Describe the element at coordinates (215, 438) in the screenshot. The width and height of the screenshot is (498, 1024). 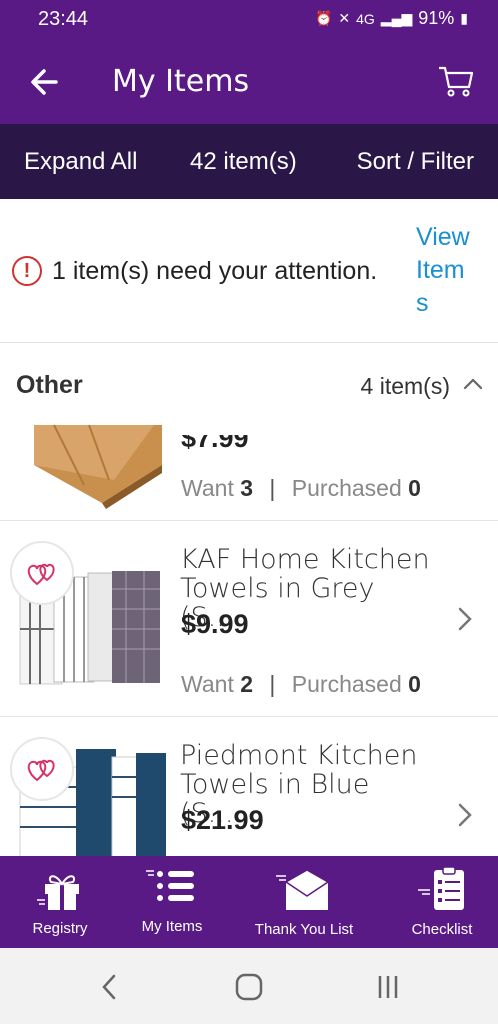
I see `item-price: $7.99` at that location.